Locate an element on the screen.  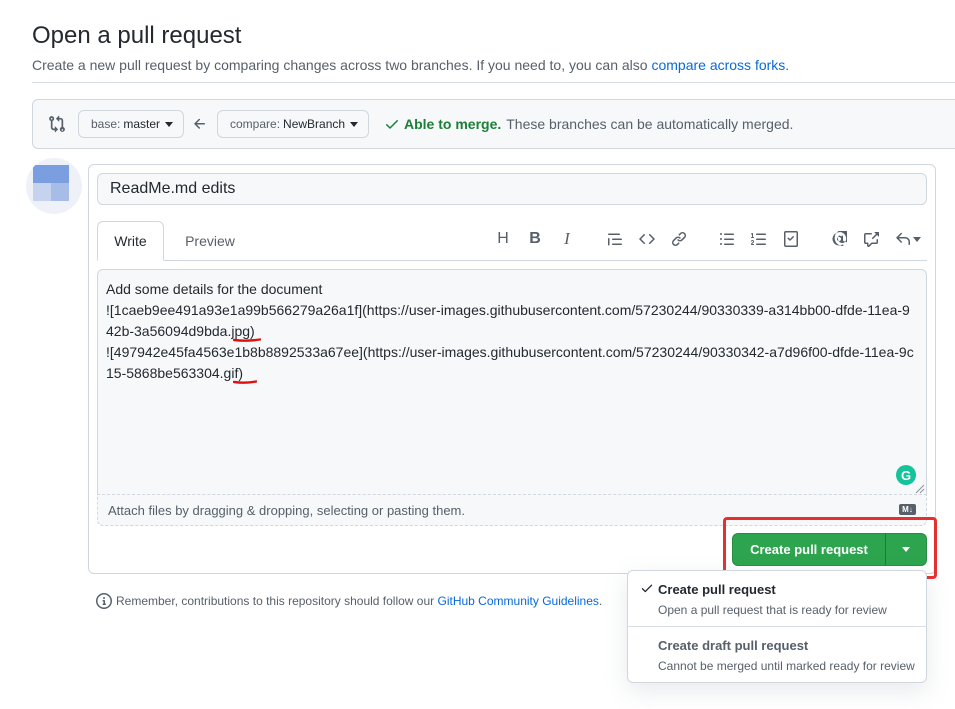
avatar is located at coordinates (54, 186).